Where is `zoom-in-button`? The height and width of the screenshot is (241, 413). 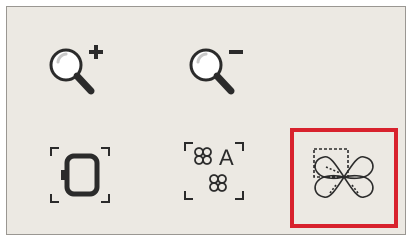 zoom-in-button is located at coordinates (80, 69).